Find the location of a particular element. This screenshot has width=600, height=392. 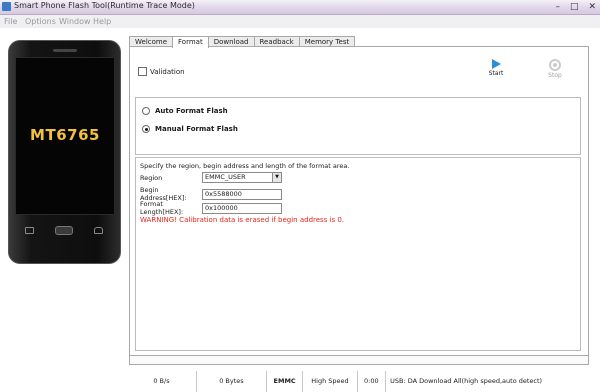

status-mode: High Speed is located at coordinates (330, 381).